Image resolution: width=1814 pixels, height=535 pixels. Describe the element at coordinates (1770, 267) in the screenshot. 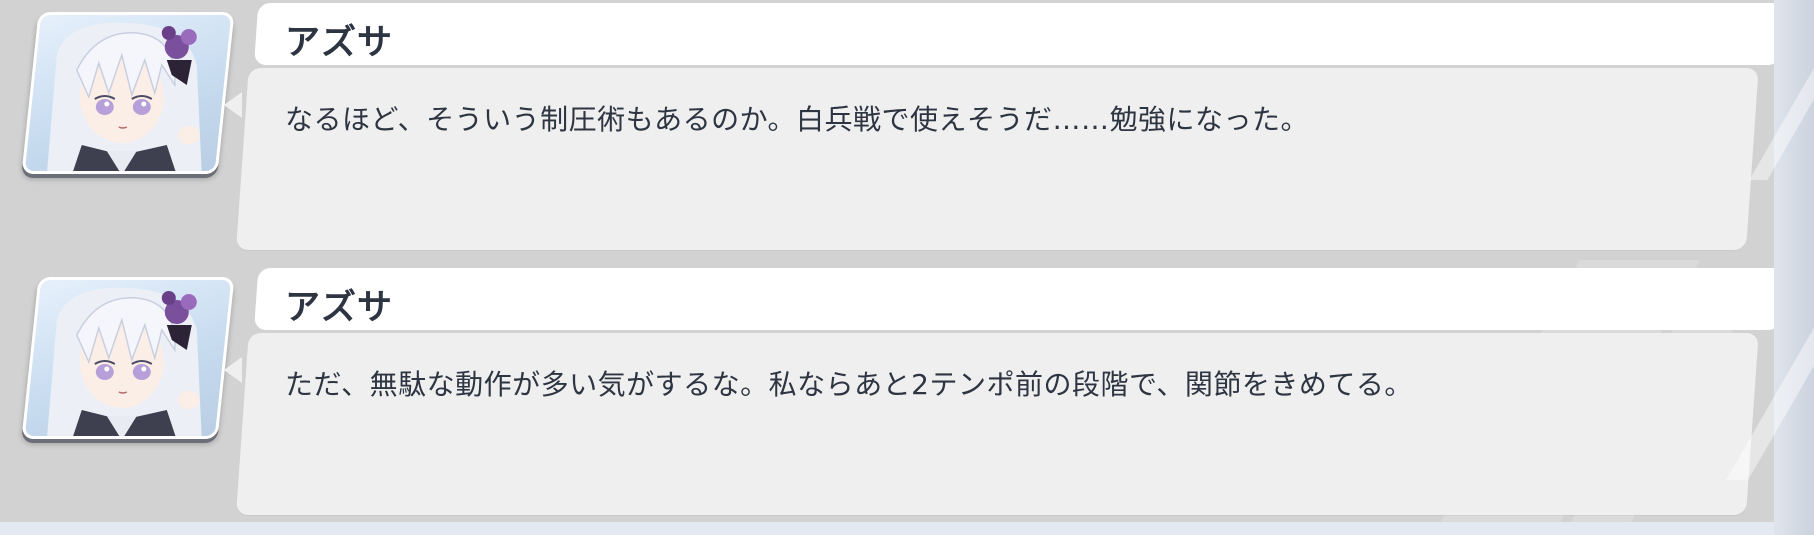

I see `background-edge` at that location.